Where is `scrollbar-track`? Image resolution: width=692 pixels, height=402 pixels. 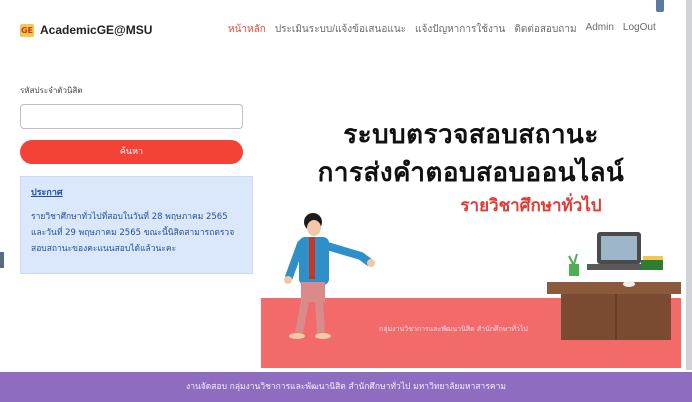
scrollbar-track is located at coordinates (689, 185).